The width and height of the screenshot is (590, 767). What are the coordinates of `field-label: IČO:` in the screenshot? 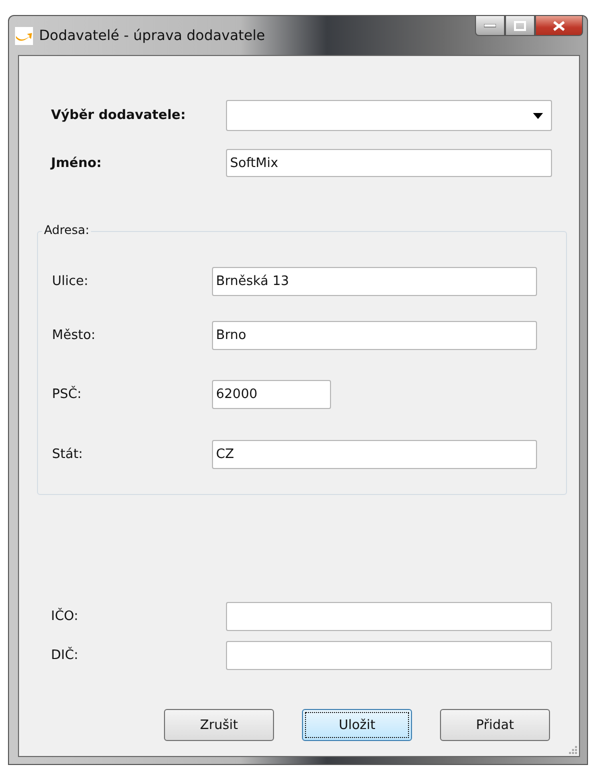 It's located at (65, 616).